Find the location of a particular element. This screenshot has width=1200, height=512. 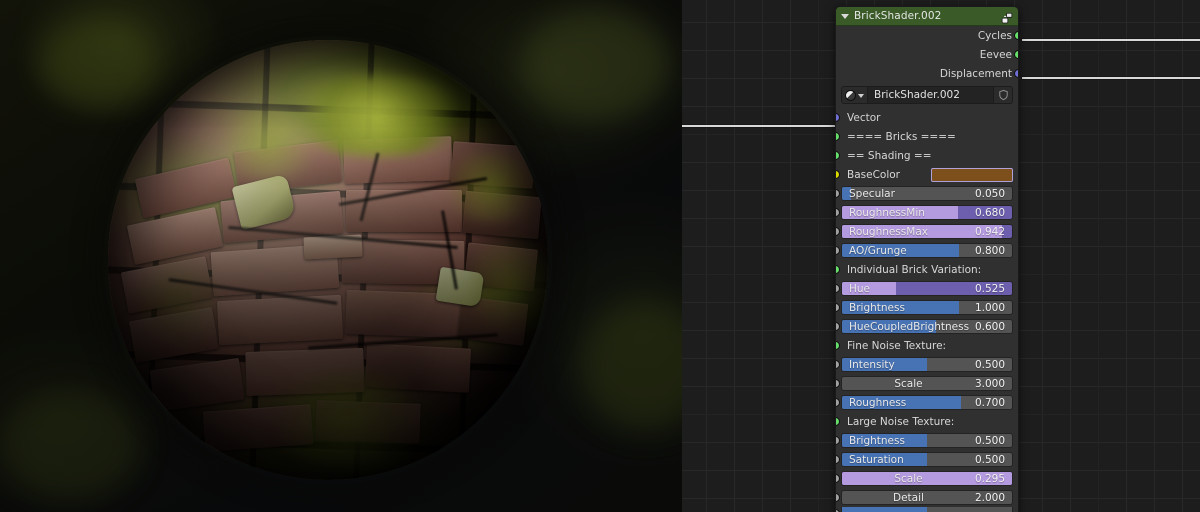

socket-cycles-icon is located at coordinates (1016, 35).